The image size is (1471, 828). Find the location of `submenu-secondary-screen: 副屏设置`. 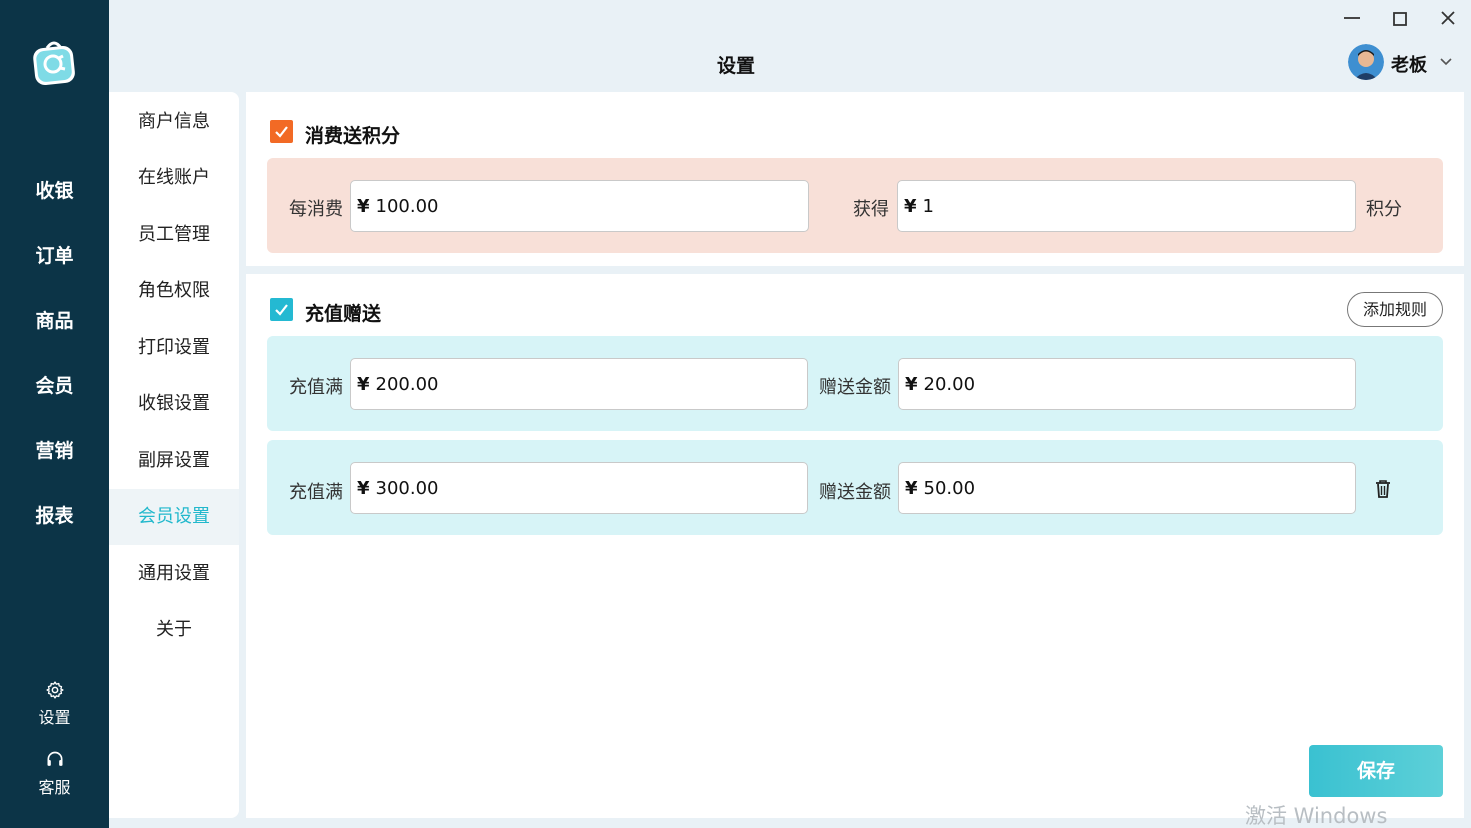

submenu-secondary-screen: 副屏设置 is located at coordinates (174, 461).